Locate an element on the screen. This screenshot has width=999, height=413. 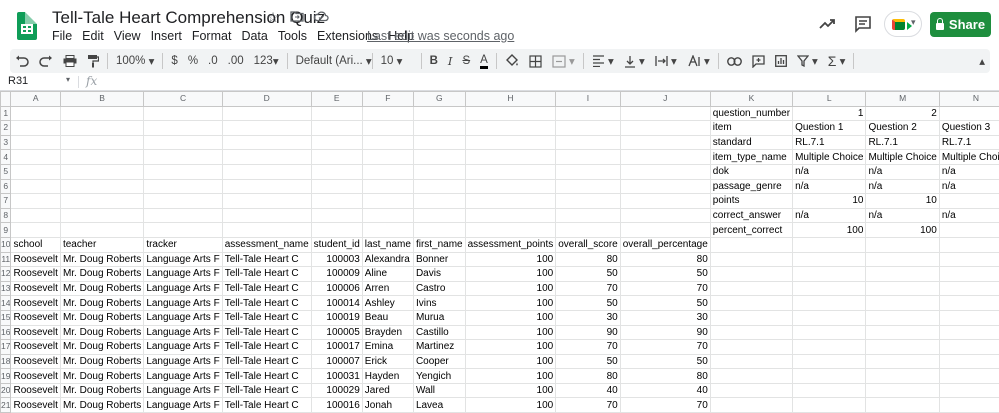
cell-k10 is located at coordinates (751, 244).